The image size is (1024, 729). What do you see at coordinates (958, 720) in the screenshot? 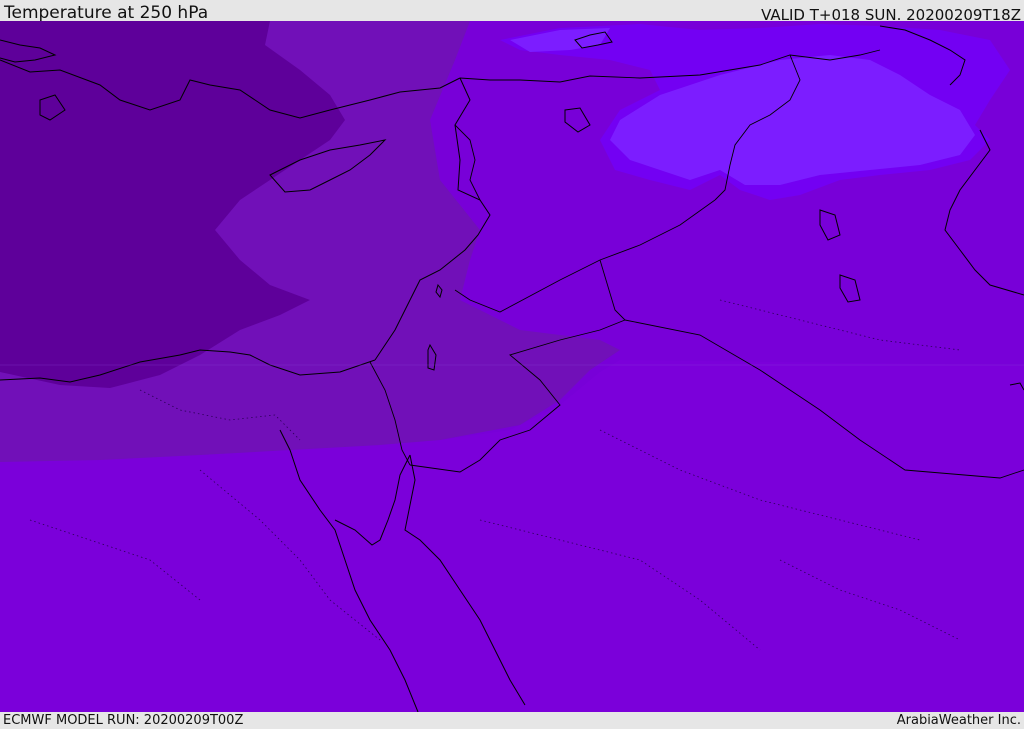
I see `credit-label: ArabiaWeather Inc.` at bounding box center [958, 720].